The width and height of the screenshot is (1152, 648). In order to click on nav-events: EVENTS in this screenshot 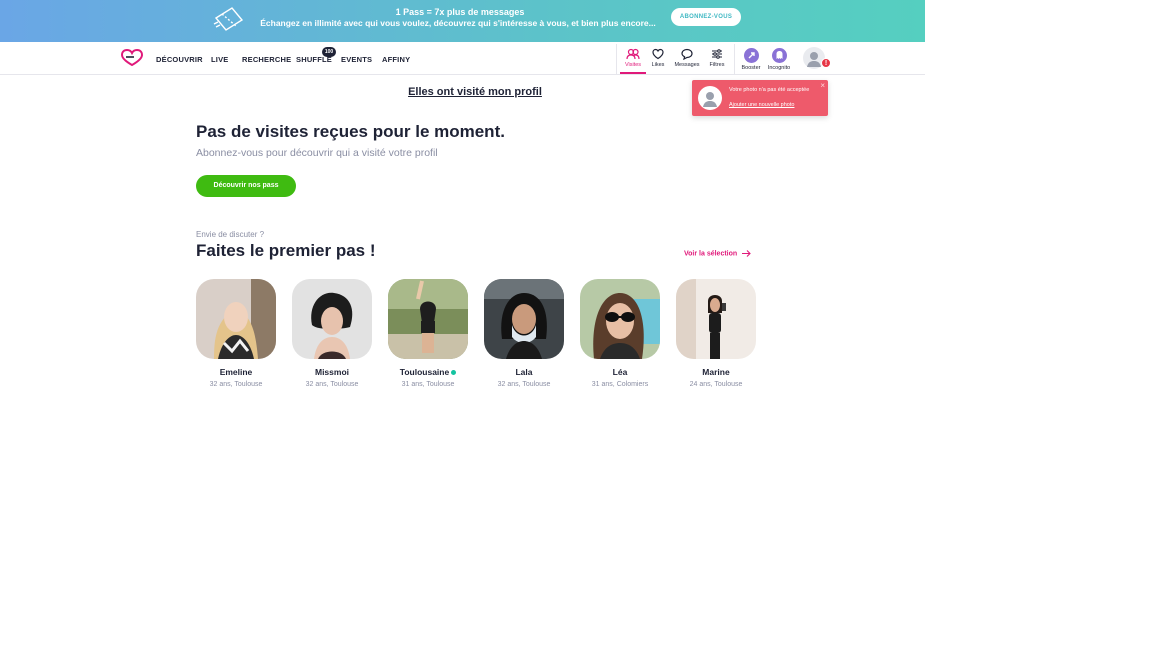, I will do `click(356, 59)`.